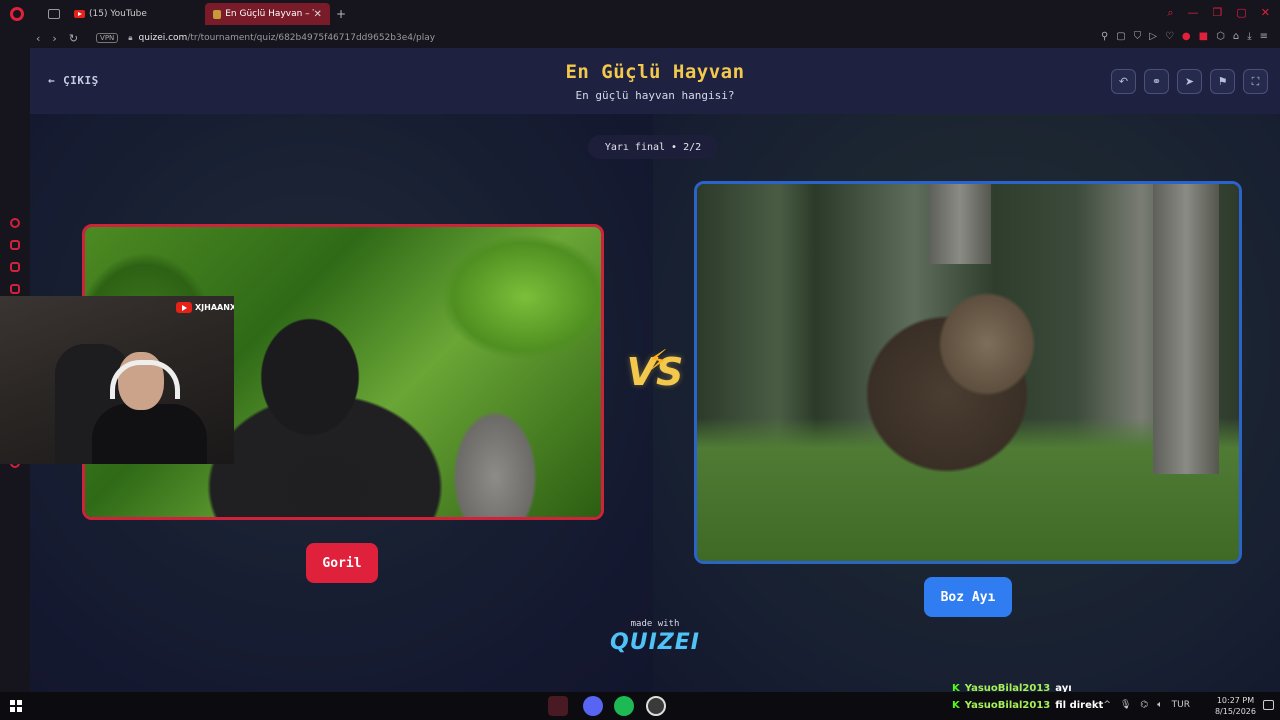 The width and height of the screenshot is (1280, 720). Describe the element at coordinates (149, 434) in the screenshot. I see `streamer-body` at that location.